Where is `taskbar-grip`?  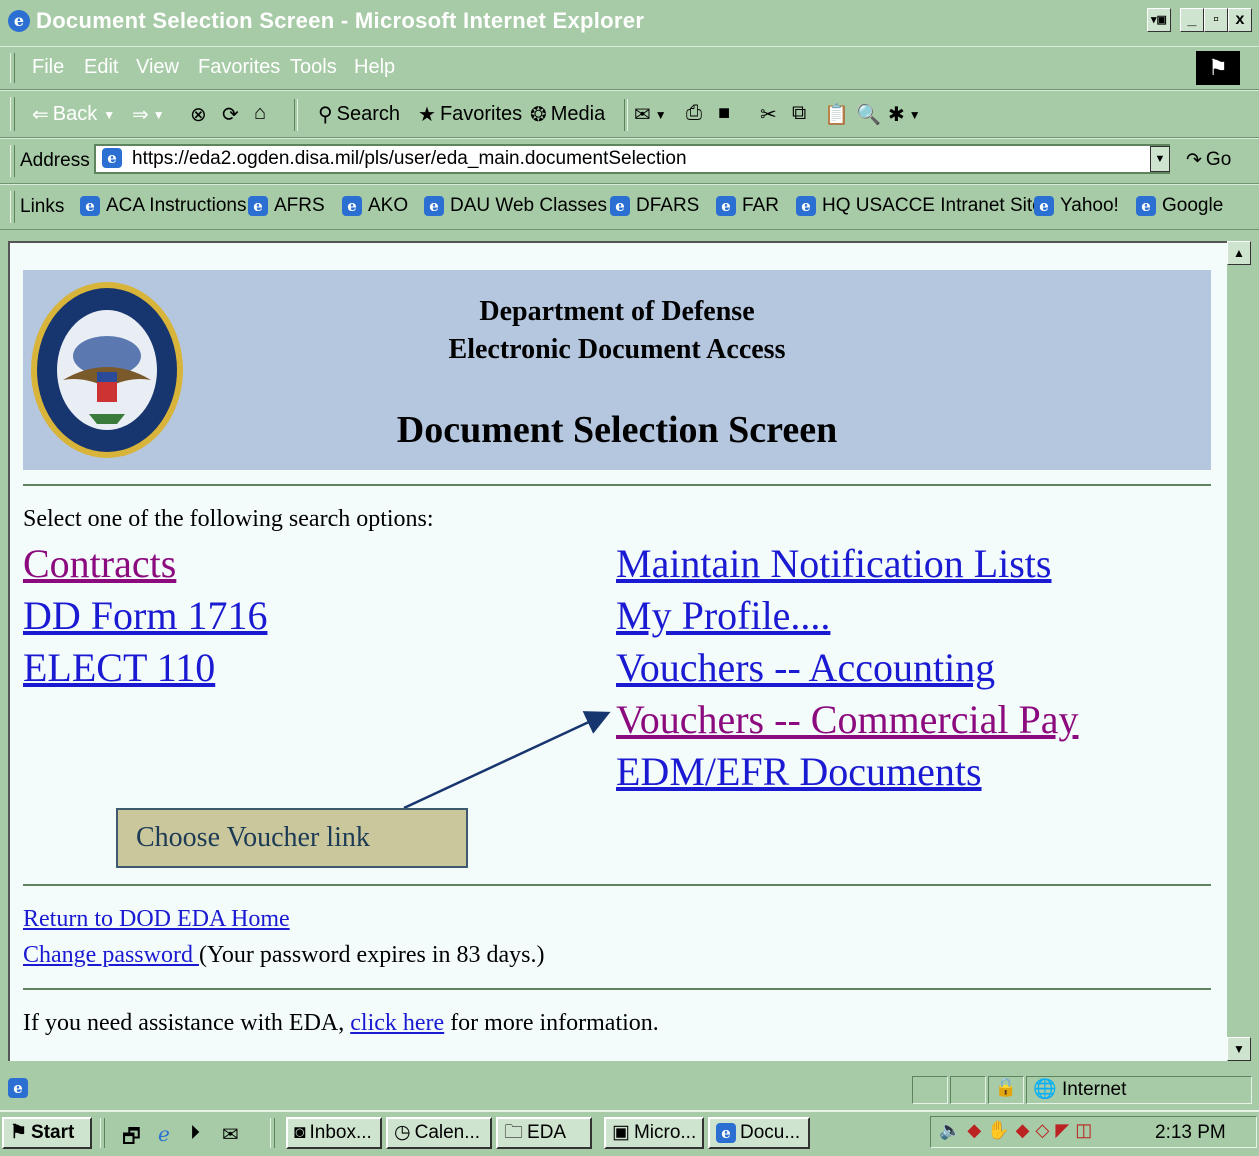
taskbar-grip is located at coordinates (102, 1133).